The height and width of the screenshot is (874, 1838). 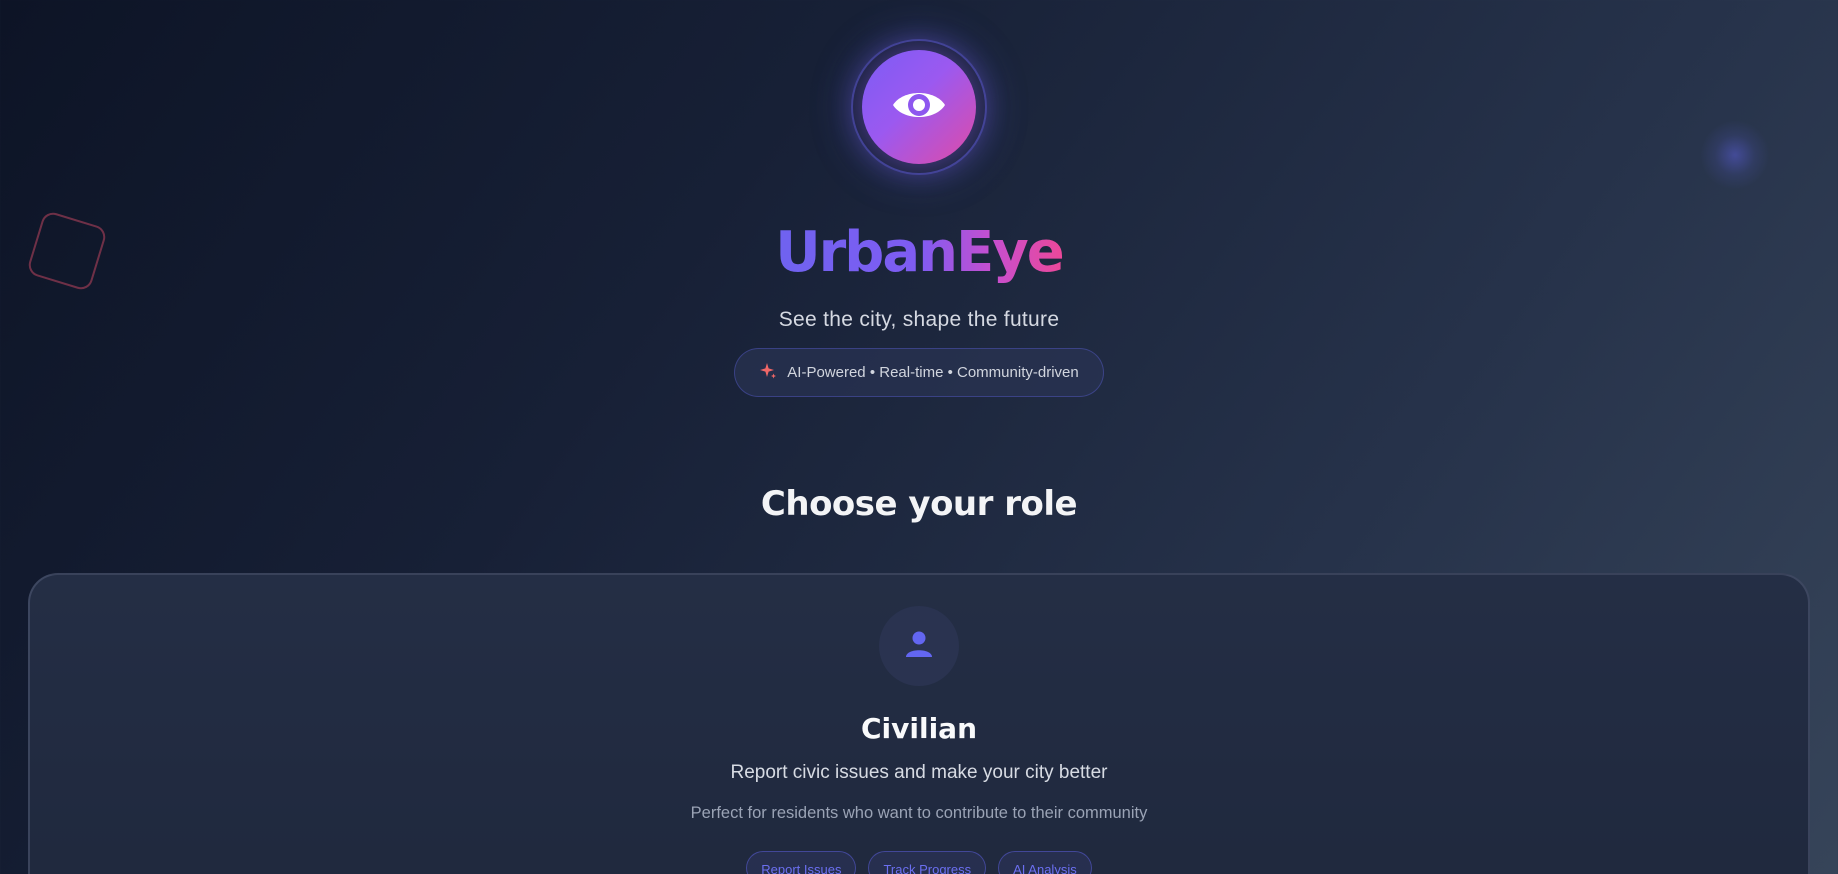 I want to click on role-avatar, so click(x=919, y=646).